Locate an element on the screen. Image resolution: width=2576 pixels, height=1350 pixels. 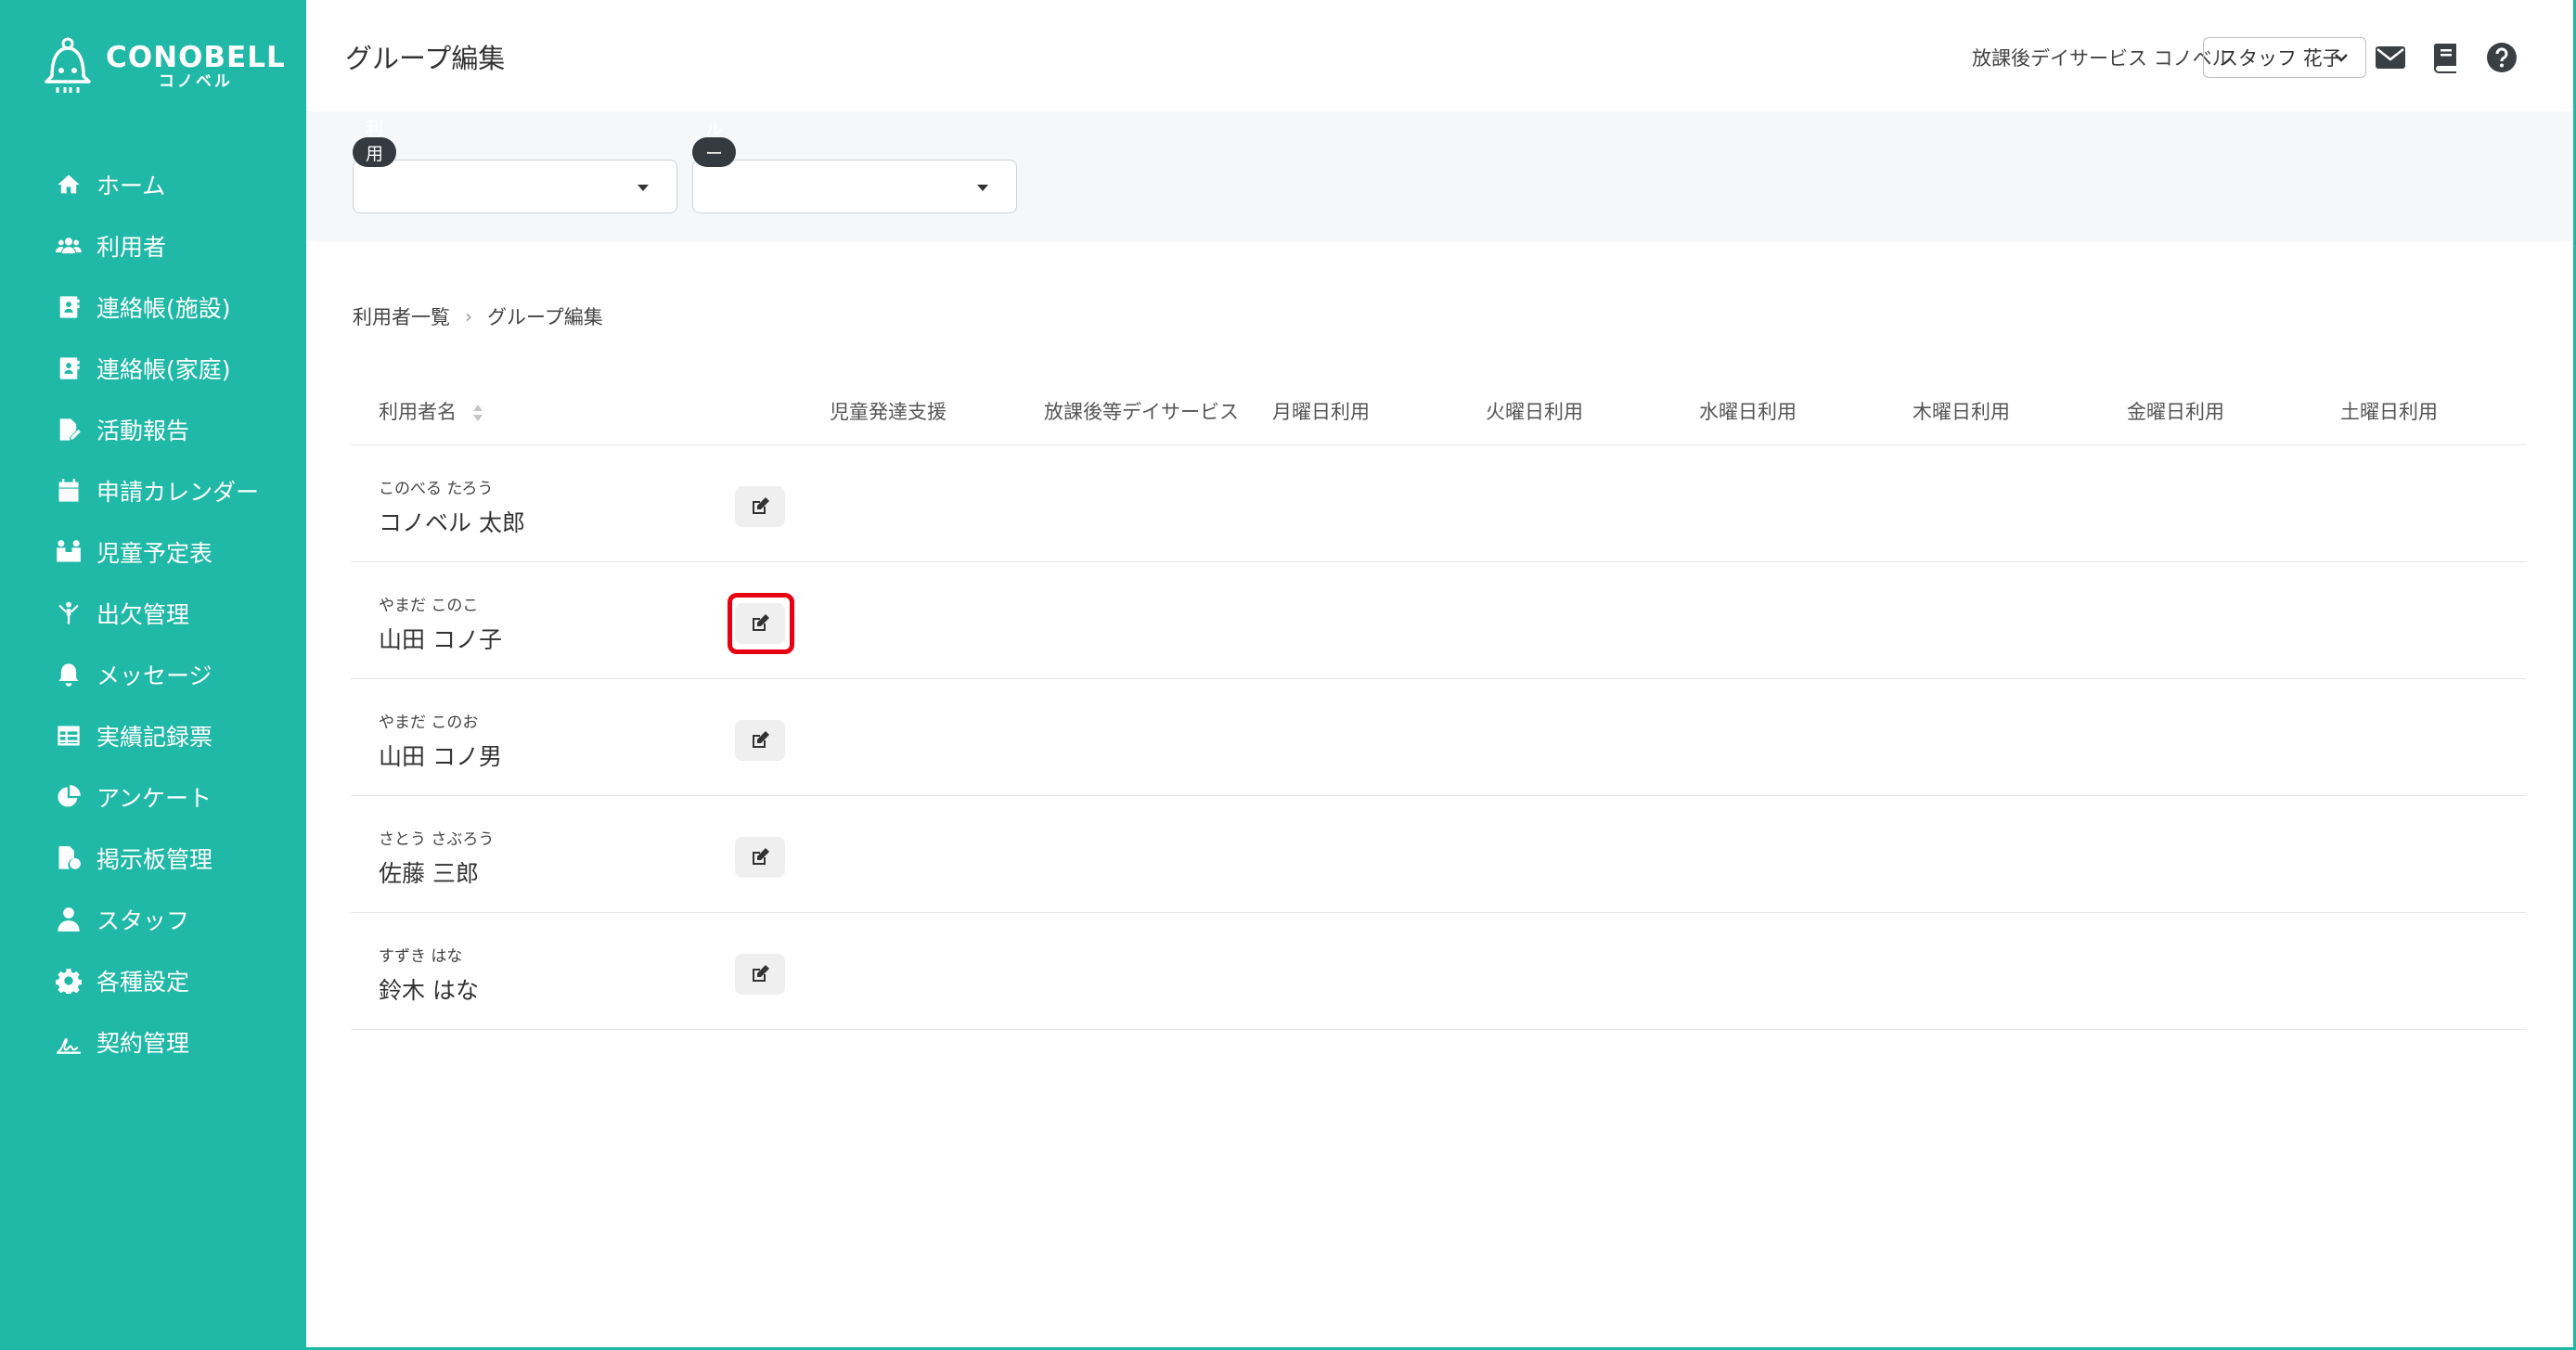
board-icon is located at coordinates (69, 858).